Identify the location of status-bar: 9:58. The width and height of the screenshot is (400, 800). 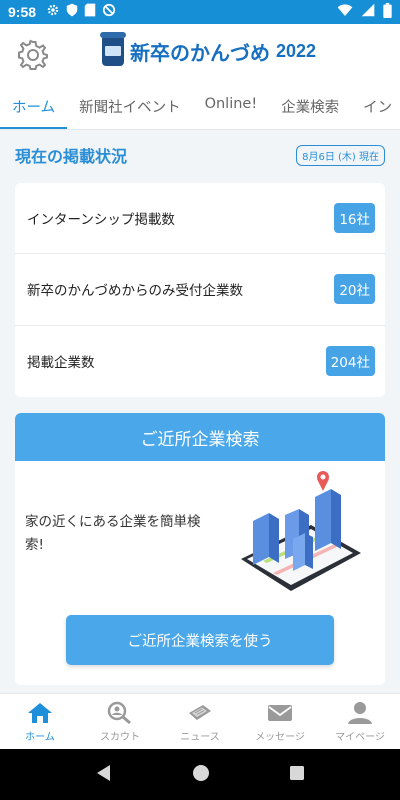
(200, 12).